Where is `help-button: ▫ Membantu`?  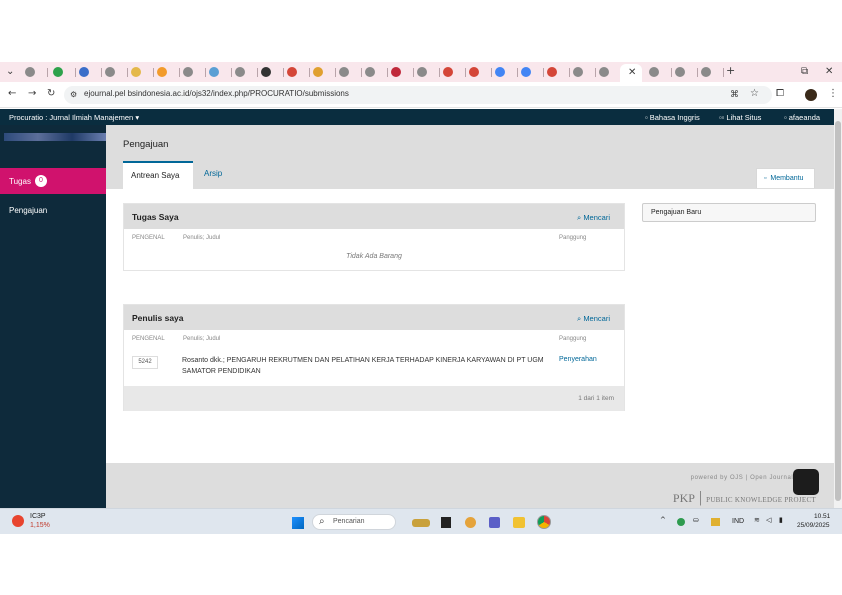 help-button: ▫ Membantu is located at coordinates (785, 178).